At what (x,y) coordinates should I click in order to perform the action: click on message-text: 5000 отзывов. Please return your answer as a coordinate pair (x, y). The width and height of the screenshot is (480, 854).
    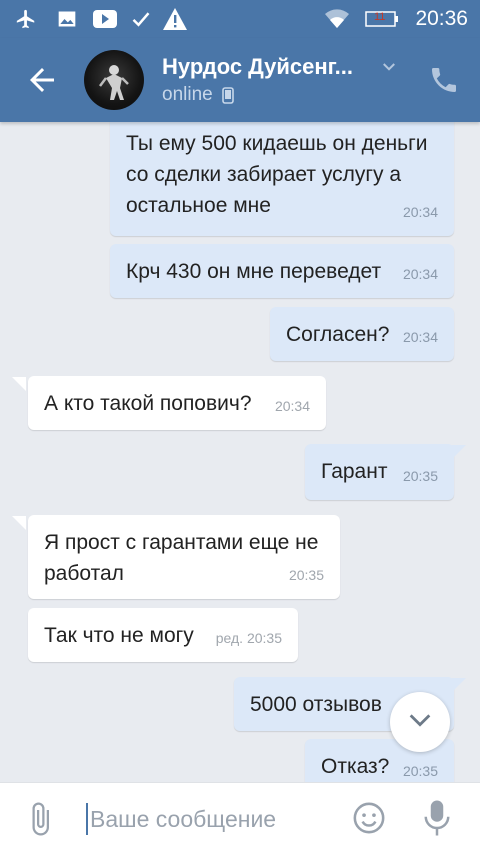
    Looking at the image, I should click on (316, 704).